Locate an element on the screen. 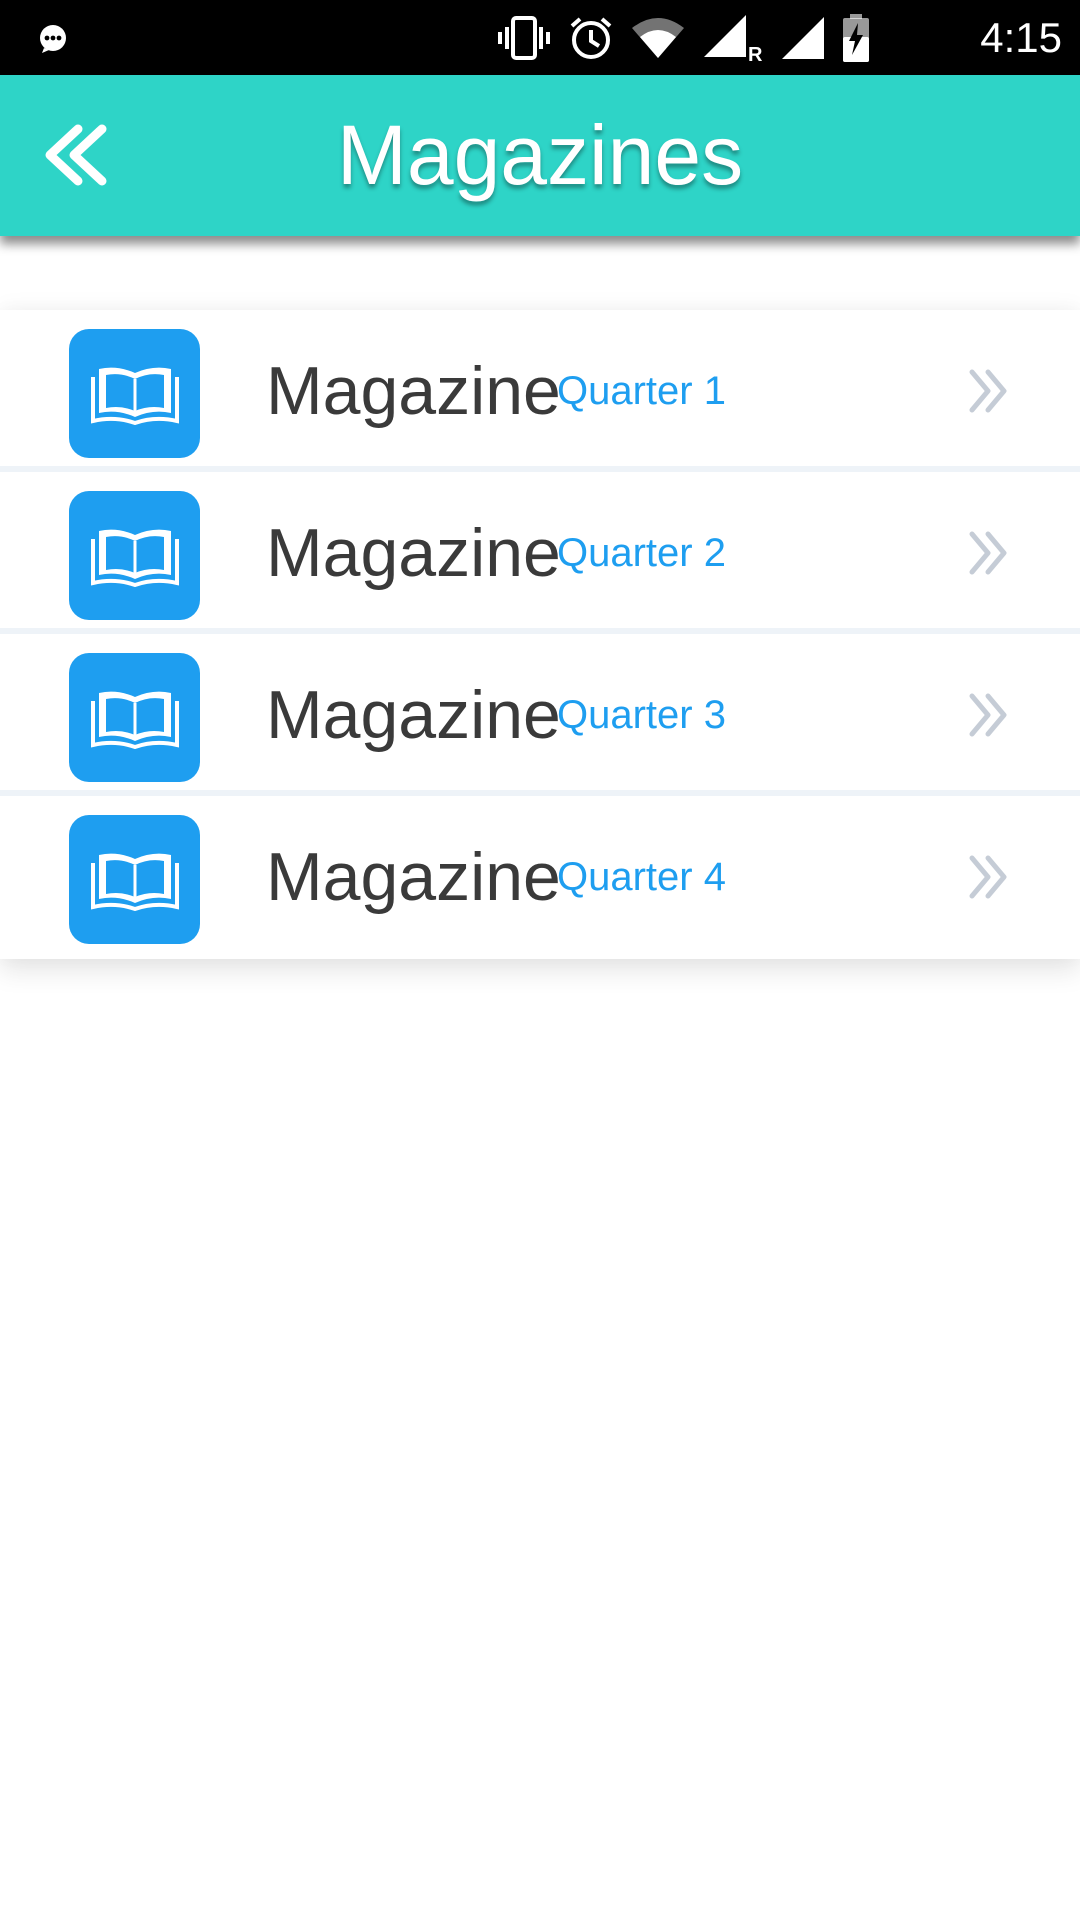 The height and width of the screenshot is (1920, 1080). list-item: Magazine Quarter 2 is located at coordinates (540, 553).